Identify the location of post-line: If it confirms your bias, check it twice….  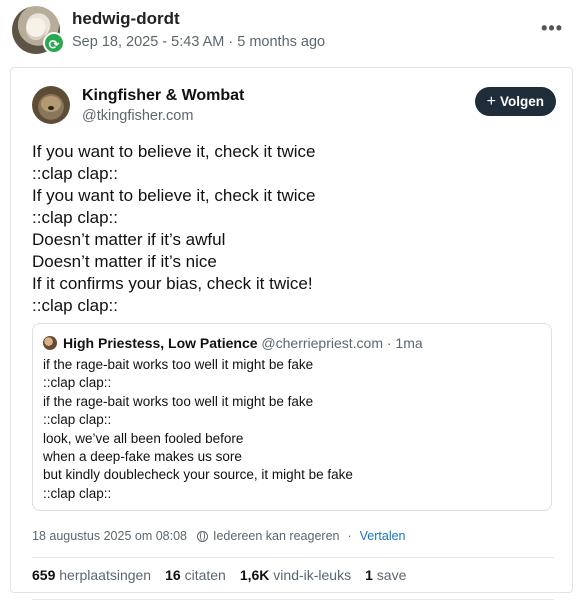
(172, 283).